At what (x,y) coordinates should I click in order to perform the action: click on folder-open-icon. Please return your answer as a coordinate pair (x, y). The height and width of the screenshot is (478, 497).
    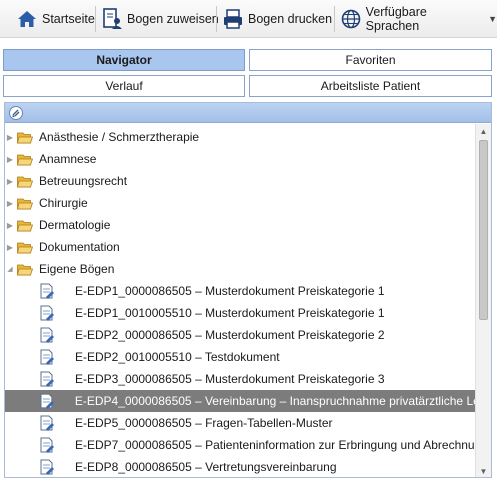
    Looking at the image, I should click on (25, 269).